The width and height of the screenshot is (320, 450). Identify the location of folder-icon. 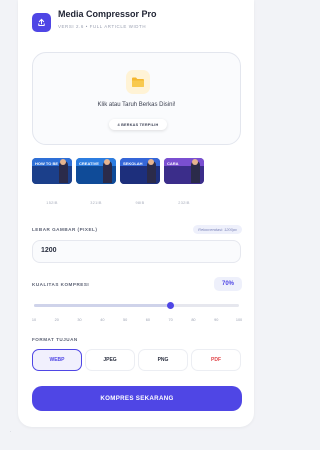
(138, 82).